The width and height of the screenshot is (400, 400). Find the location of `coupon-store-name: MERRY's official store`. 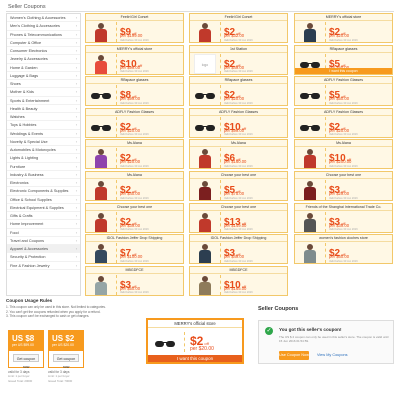

coupon-store-name: MERRY's official store is located at coordinates (343, 17).